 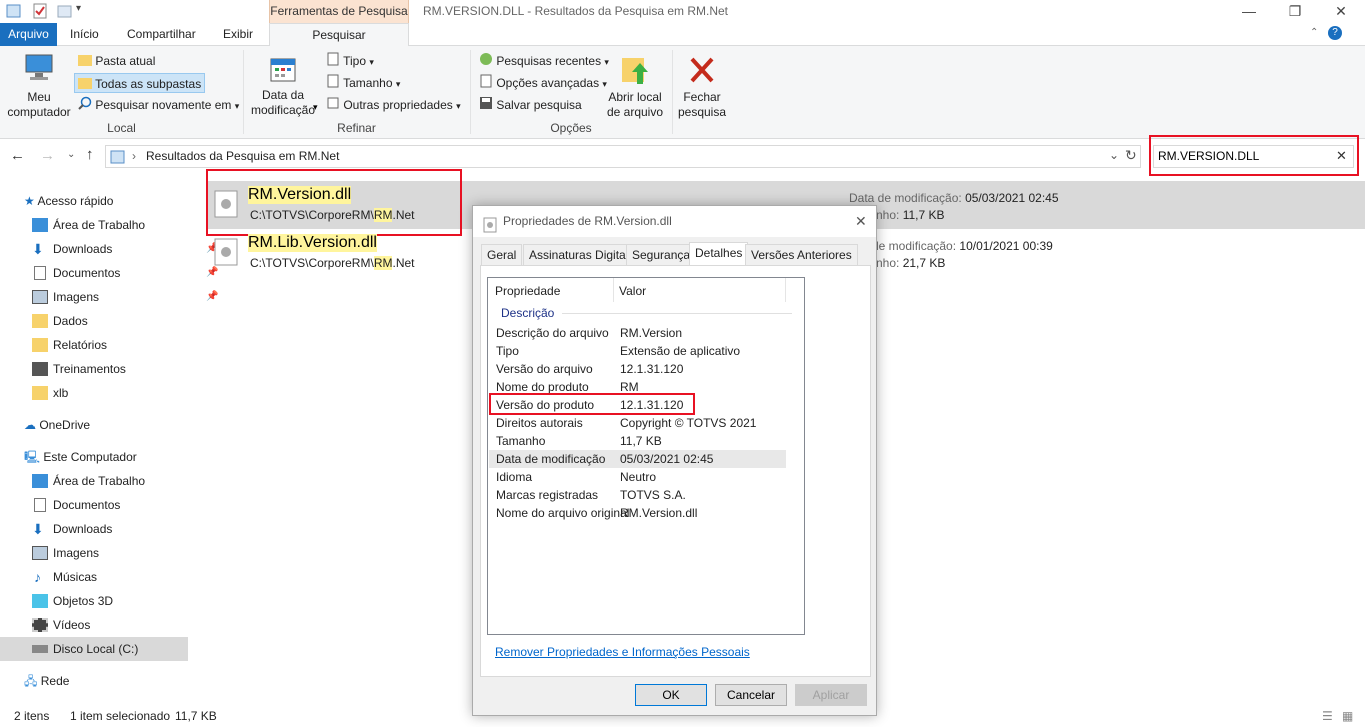 I want to click on property-row-hover: Data de modificação 05/03/2021 02:45, so click(x=637, y=459).